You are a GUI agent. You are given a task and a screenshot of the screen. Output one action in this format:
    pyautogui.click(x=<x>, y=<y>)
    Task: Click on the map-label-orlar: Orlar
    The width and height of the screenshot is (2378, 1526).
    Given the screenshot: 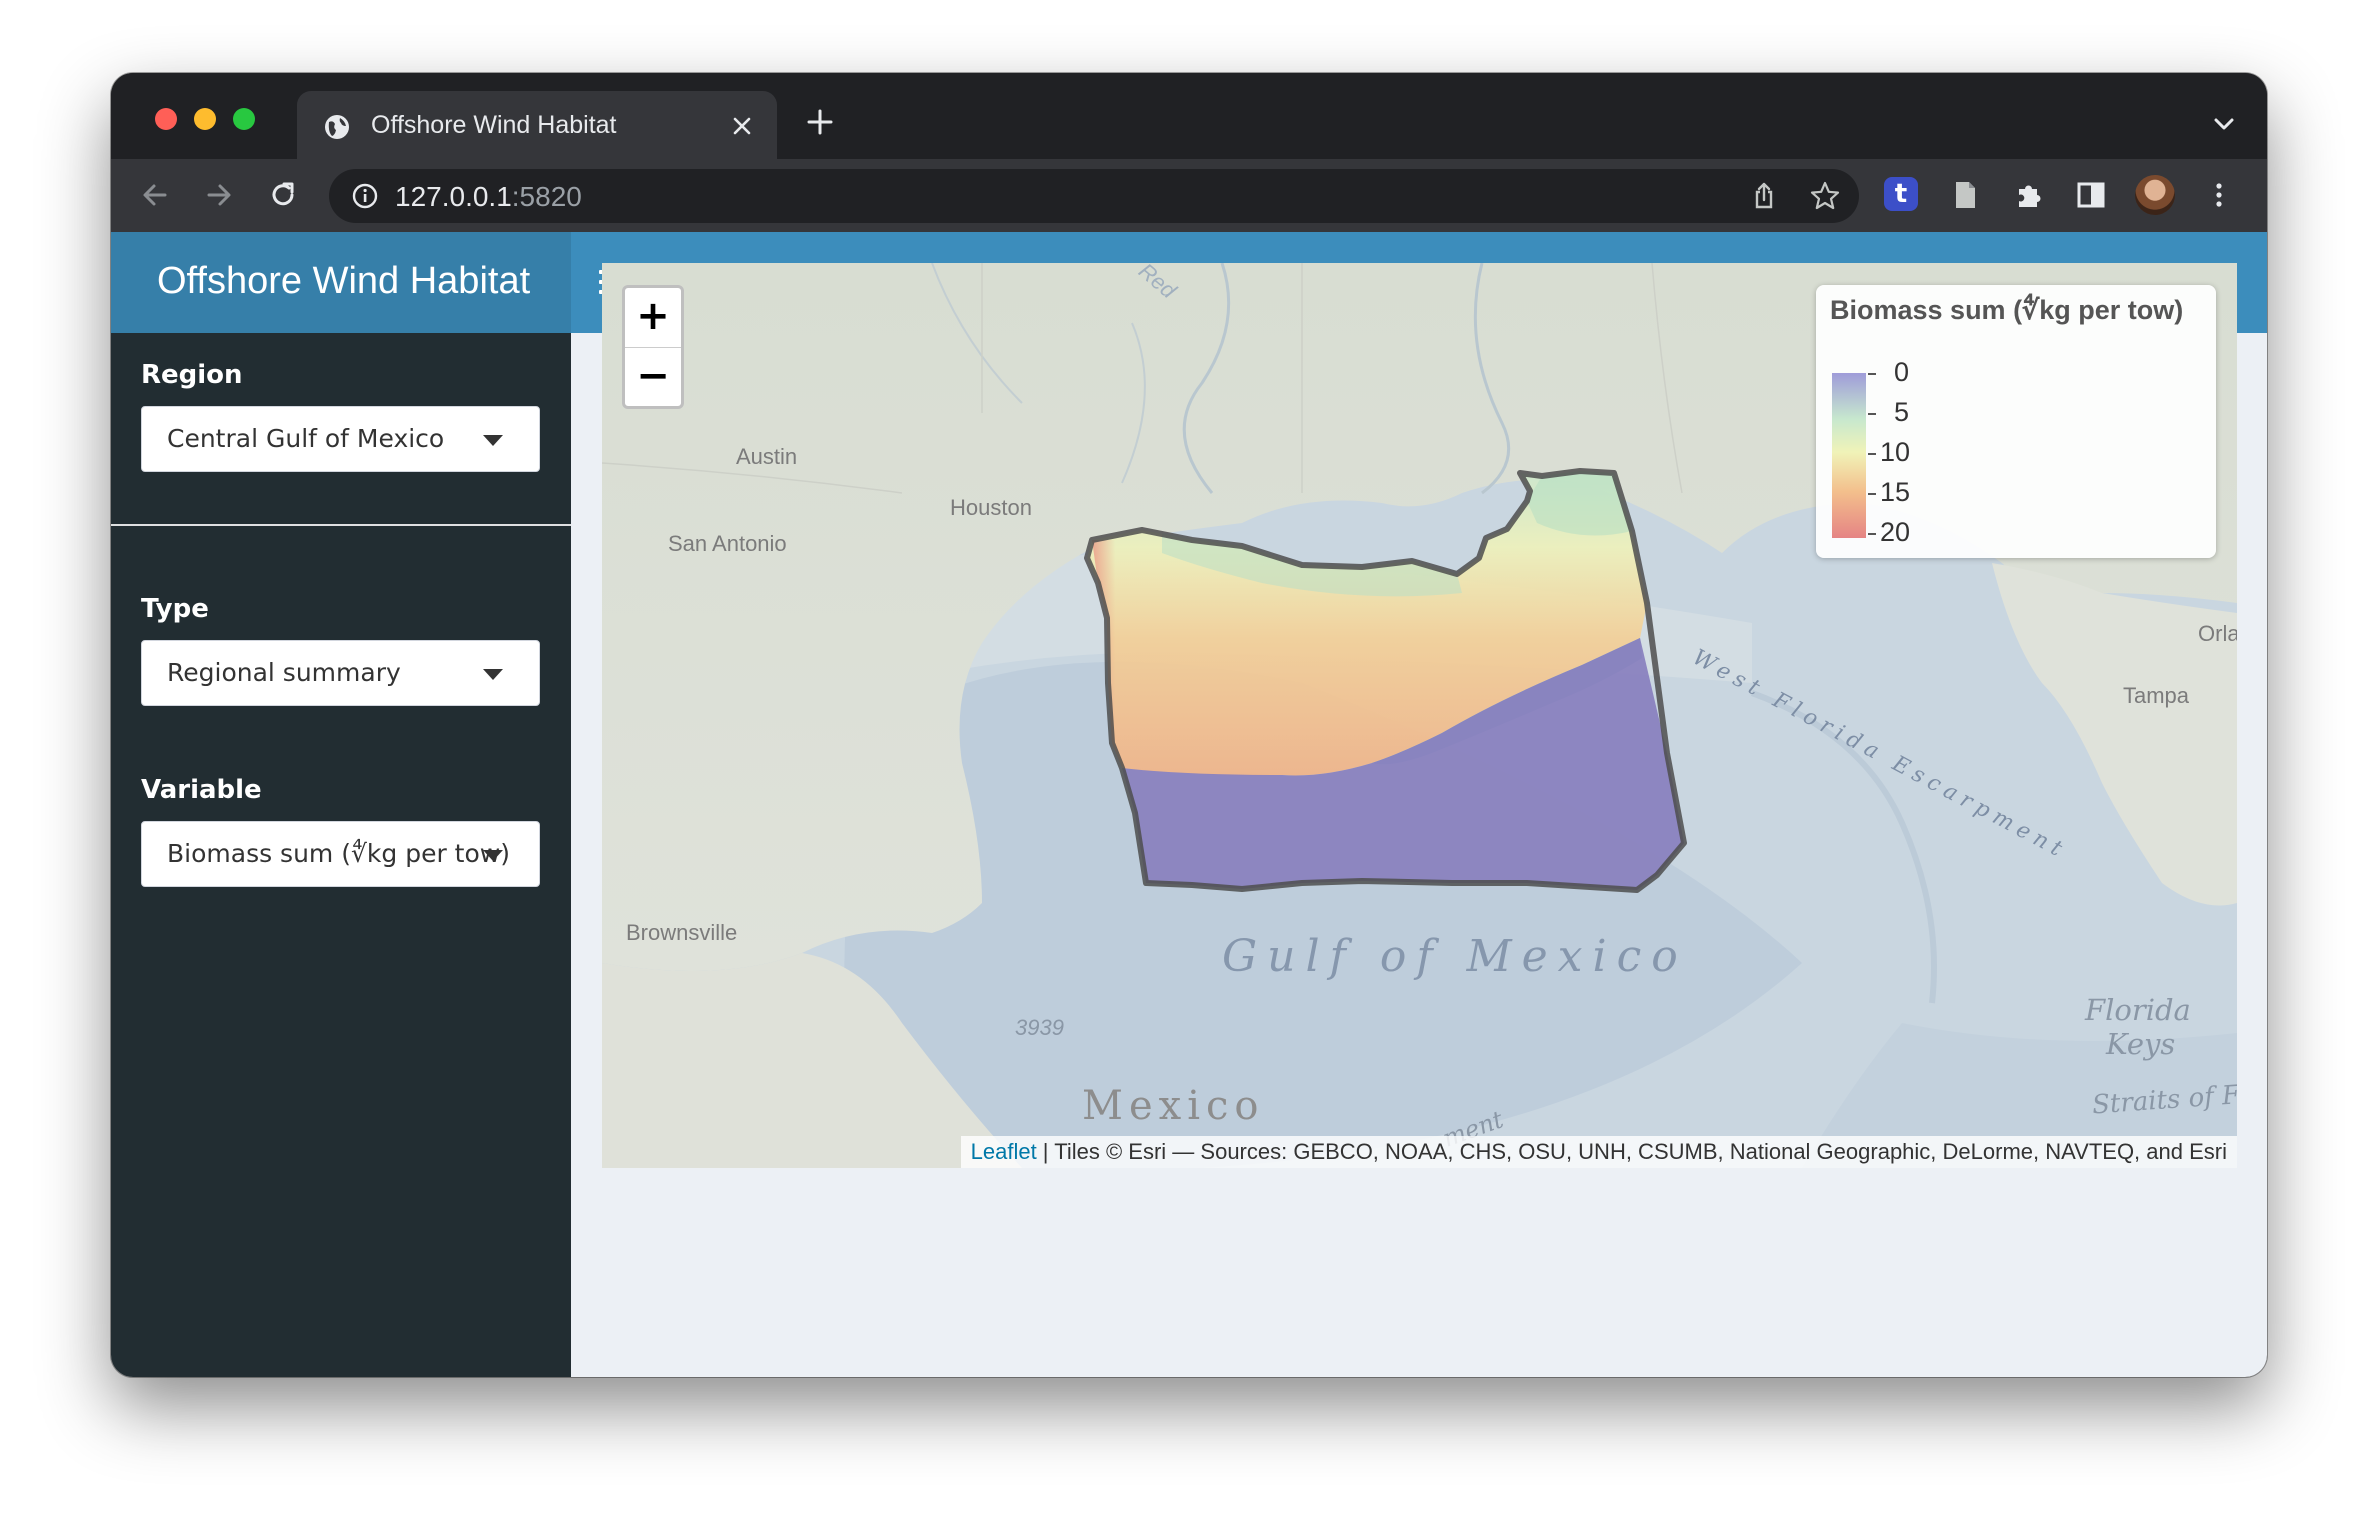 What is the action you would take?
    pyautogui.click(x=2217, y=633)
    